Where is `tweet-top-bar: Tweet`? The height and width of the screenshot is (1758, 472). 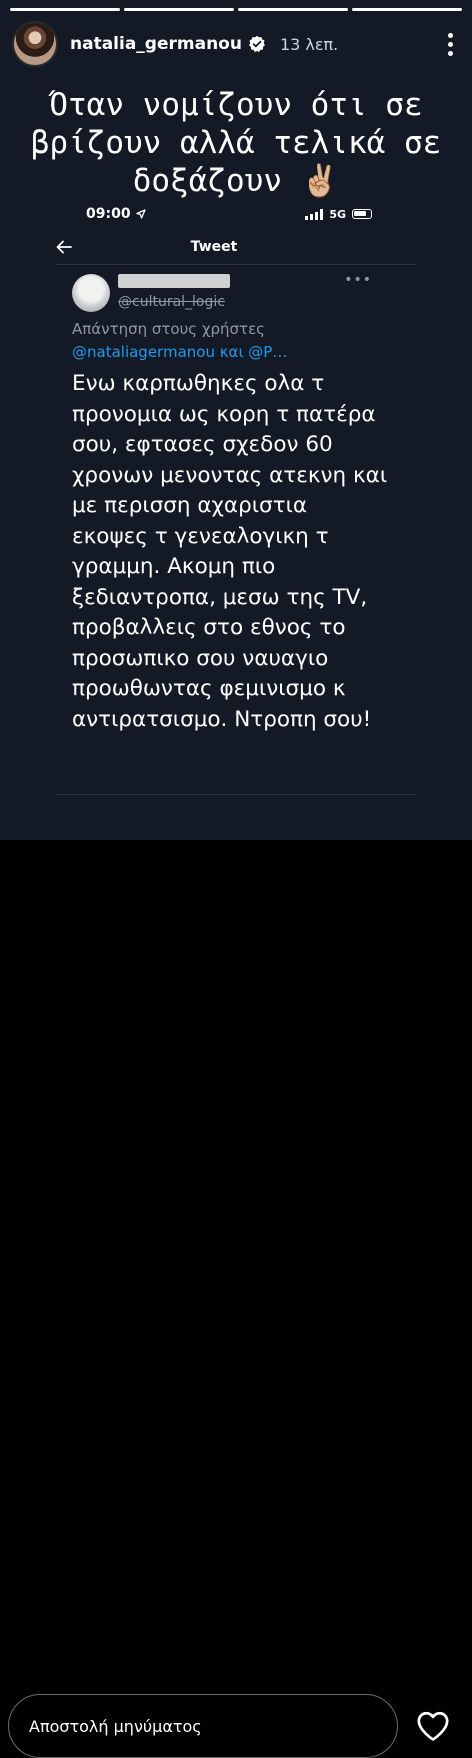 tweet-top-bar: Tweet is located at coordinates (214, 247).